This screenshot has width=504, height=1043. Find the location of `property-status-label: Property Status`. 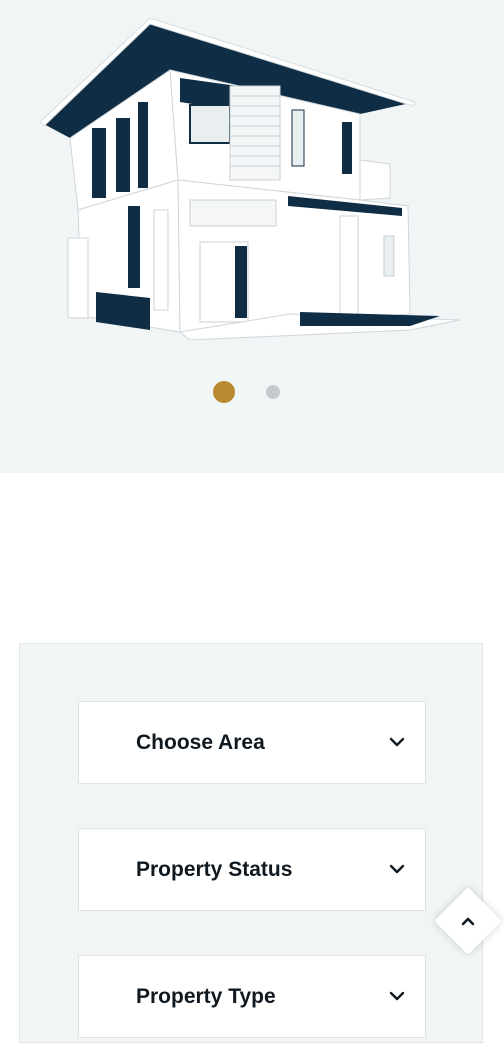

property-status-label: Property Status is located at coordinates (214, 869).